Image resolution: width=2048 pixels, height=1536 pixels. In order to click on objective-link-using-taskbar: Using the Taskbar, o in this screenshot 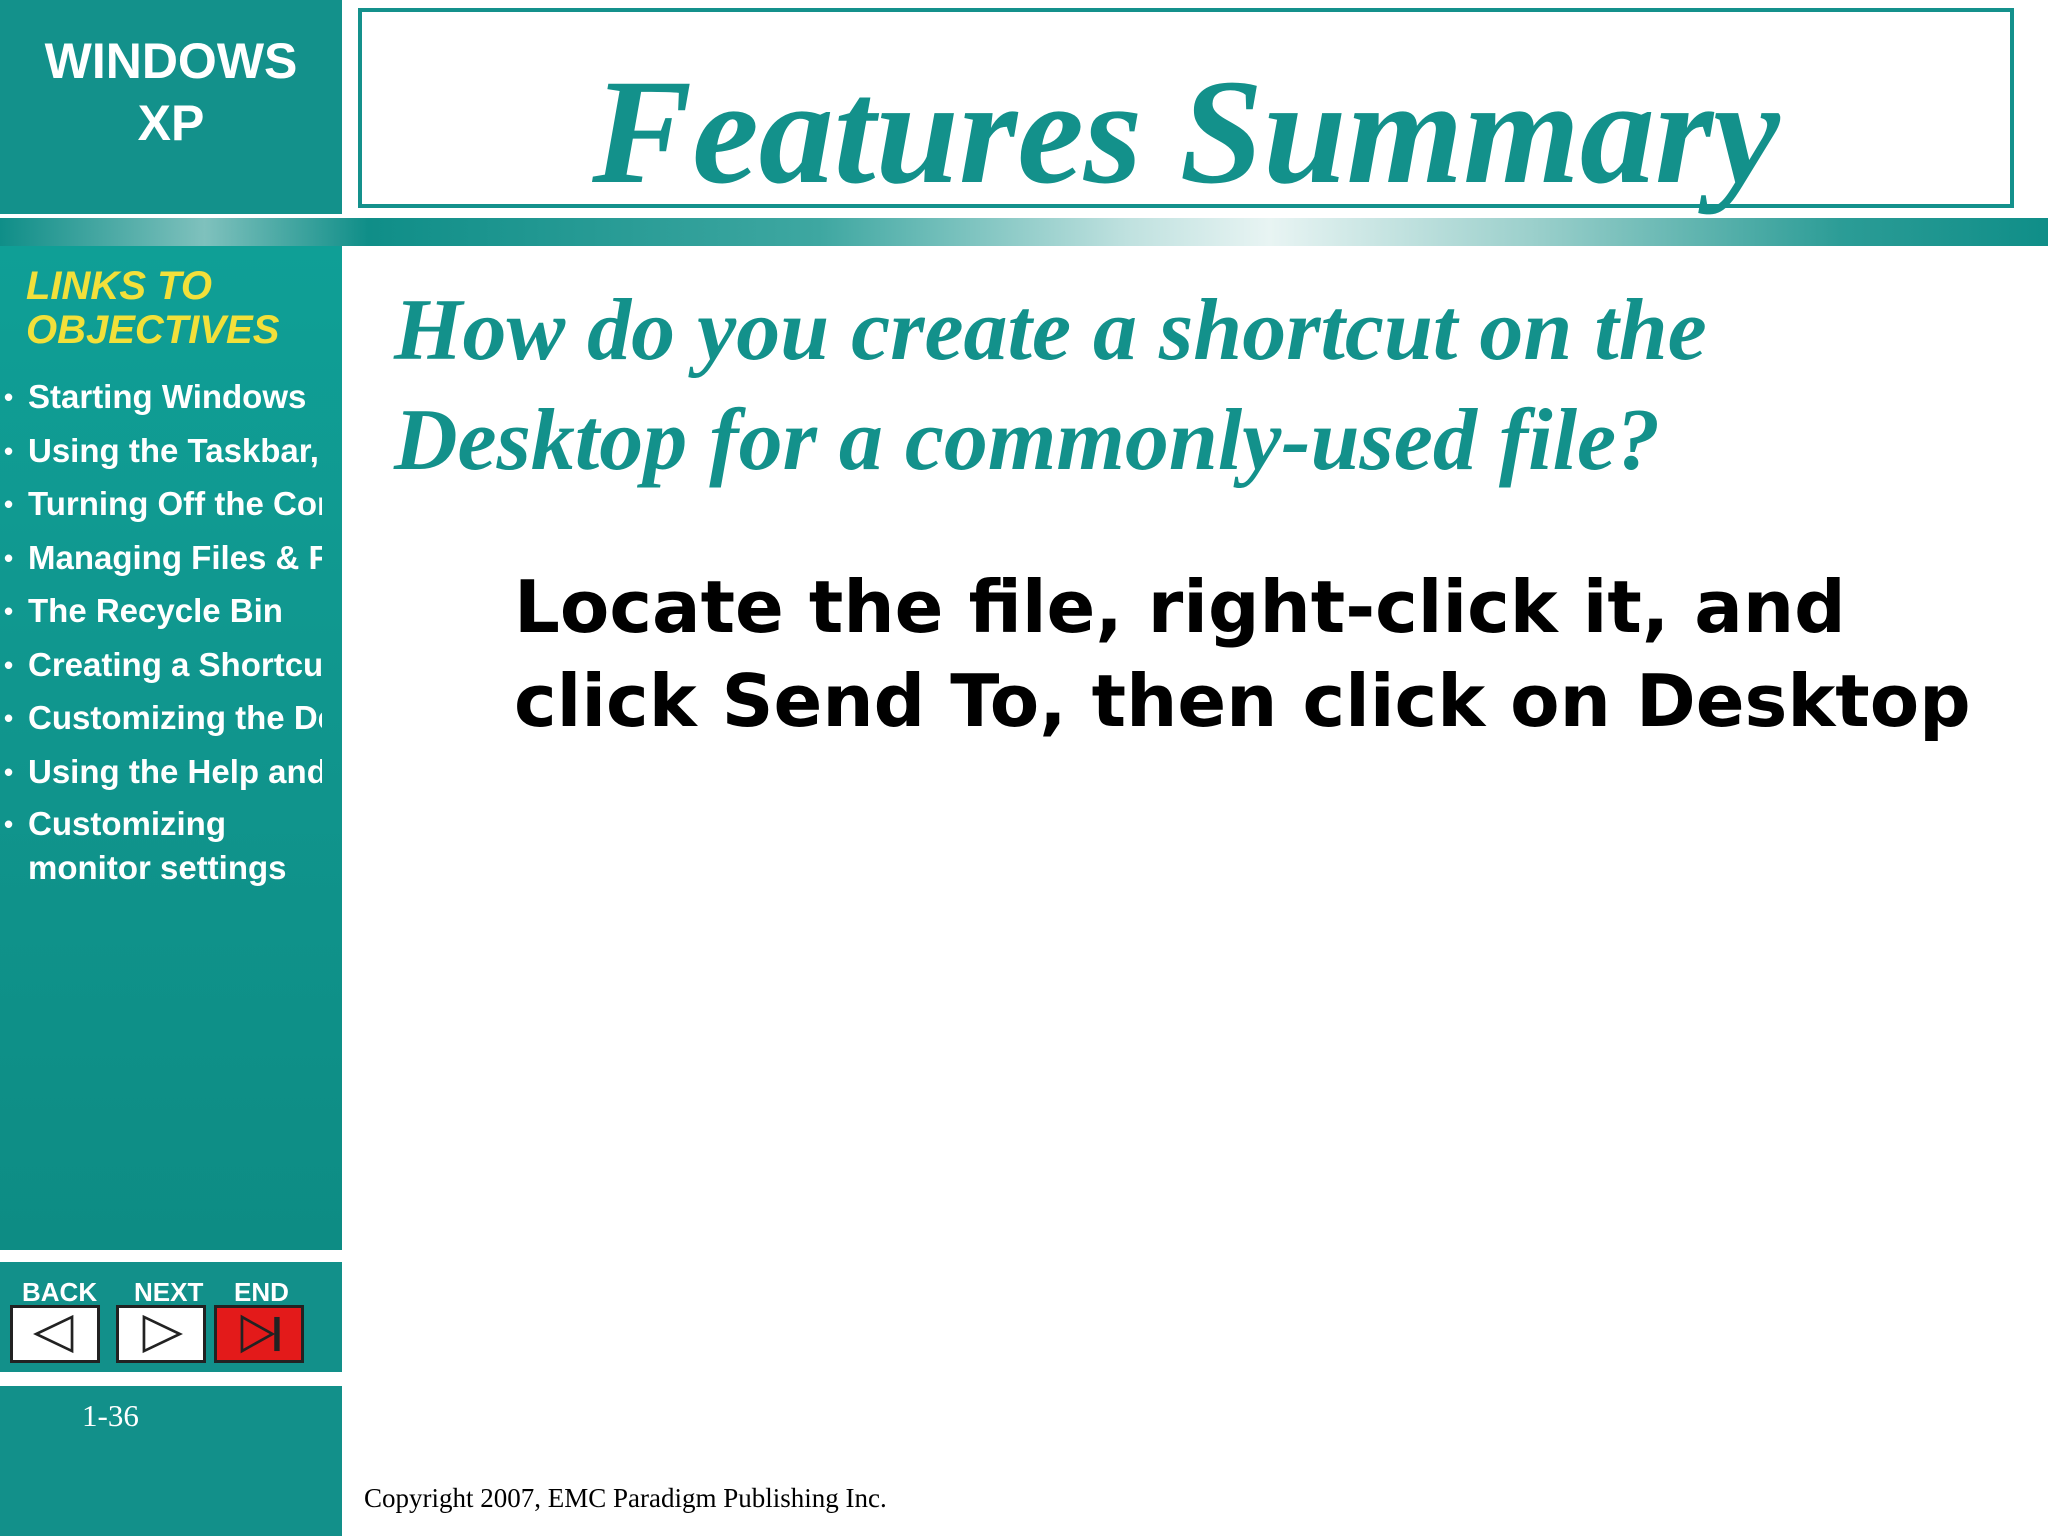, I will do `click(161, 455)`.